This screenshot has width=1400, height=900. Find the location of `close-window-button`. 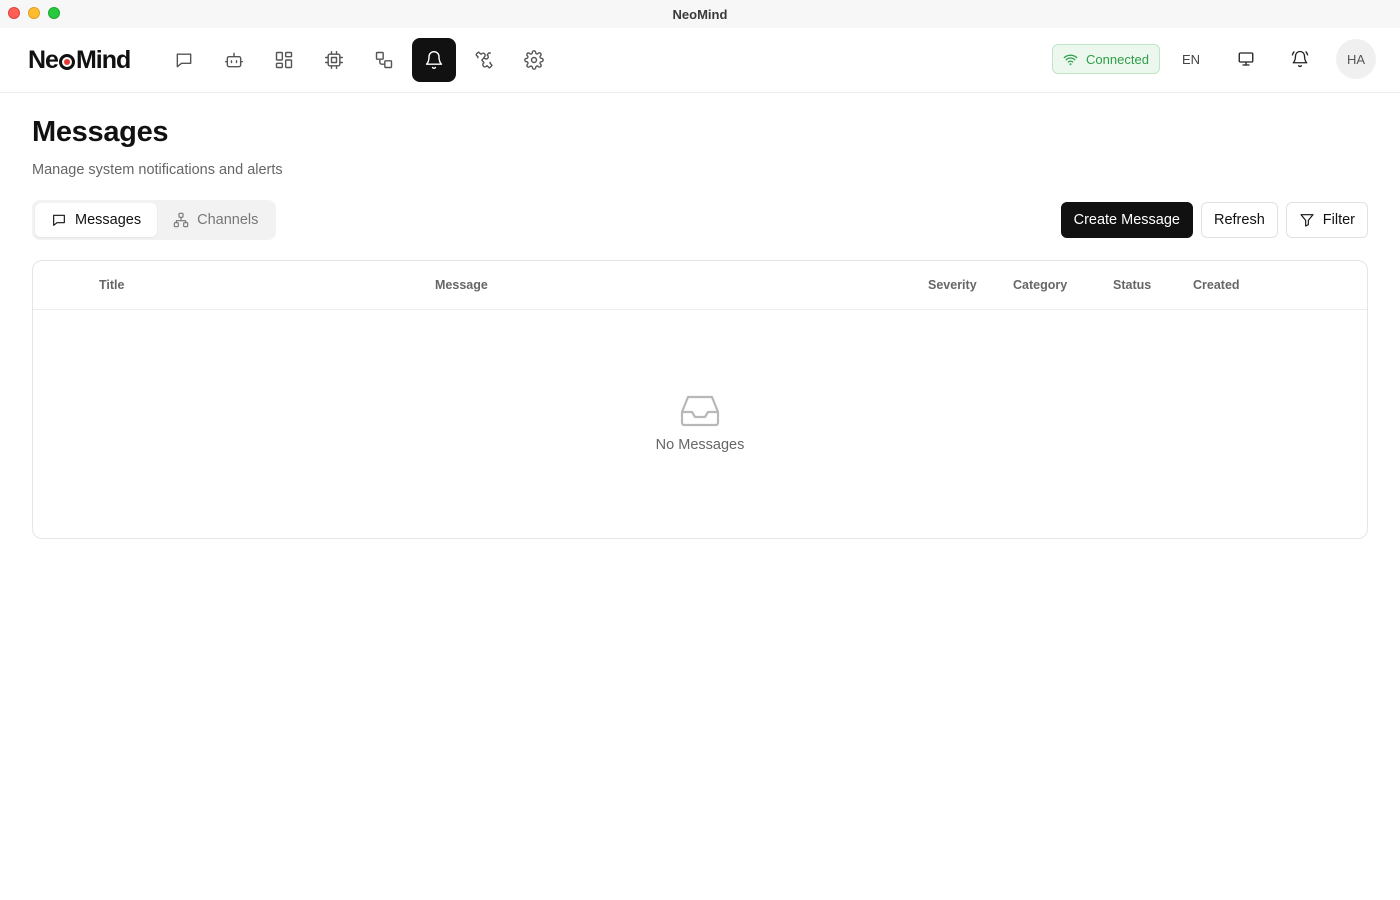

close-window-button is located at coordinates (14, 13).